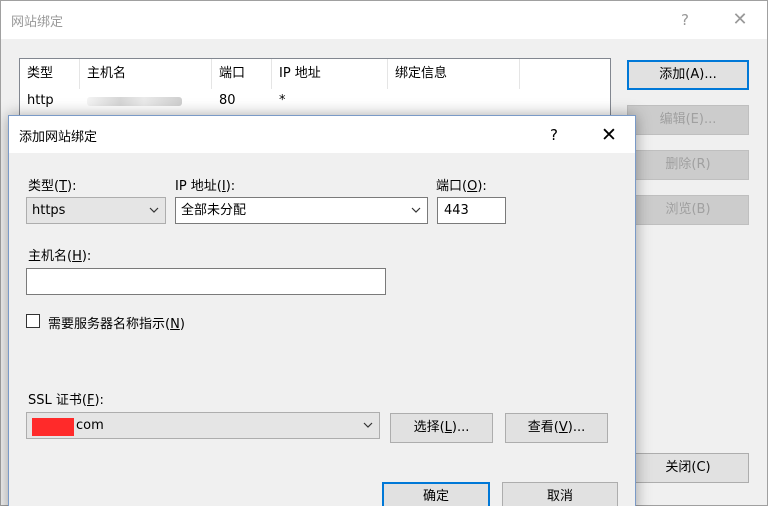 The height and width of the screenshot is (506, 768). Describe the element at coordinates (214, 210) in the screenshot. I see `ip-value: 全部未分配` at that location.